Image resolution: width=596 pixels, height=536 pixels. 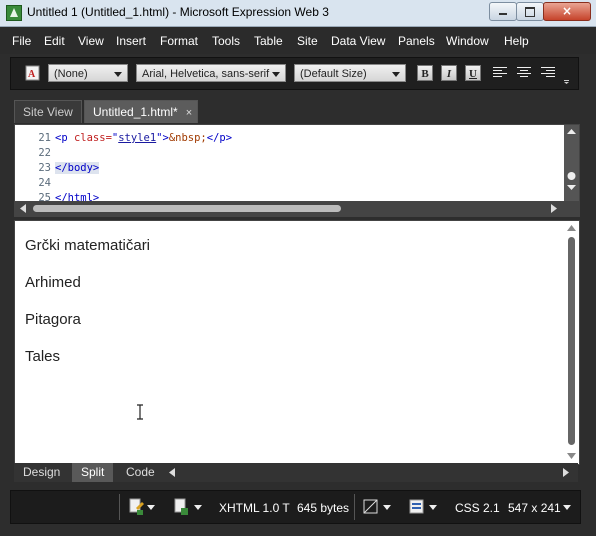 What do you see at coordinates (371, 507) in the screenshot?
I see `visual-aids-icon` at bounding box center [371, 507].